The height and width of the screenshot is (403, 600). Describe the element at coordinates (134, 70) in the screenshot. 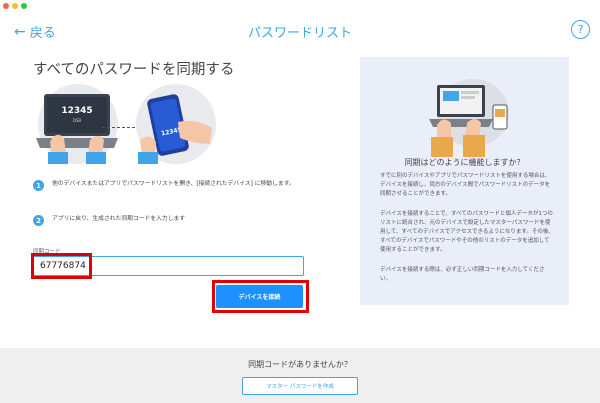

I see `section-heading: すべてのパスワードを同期する` at that location.